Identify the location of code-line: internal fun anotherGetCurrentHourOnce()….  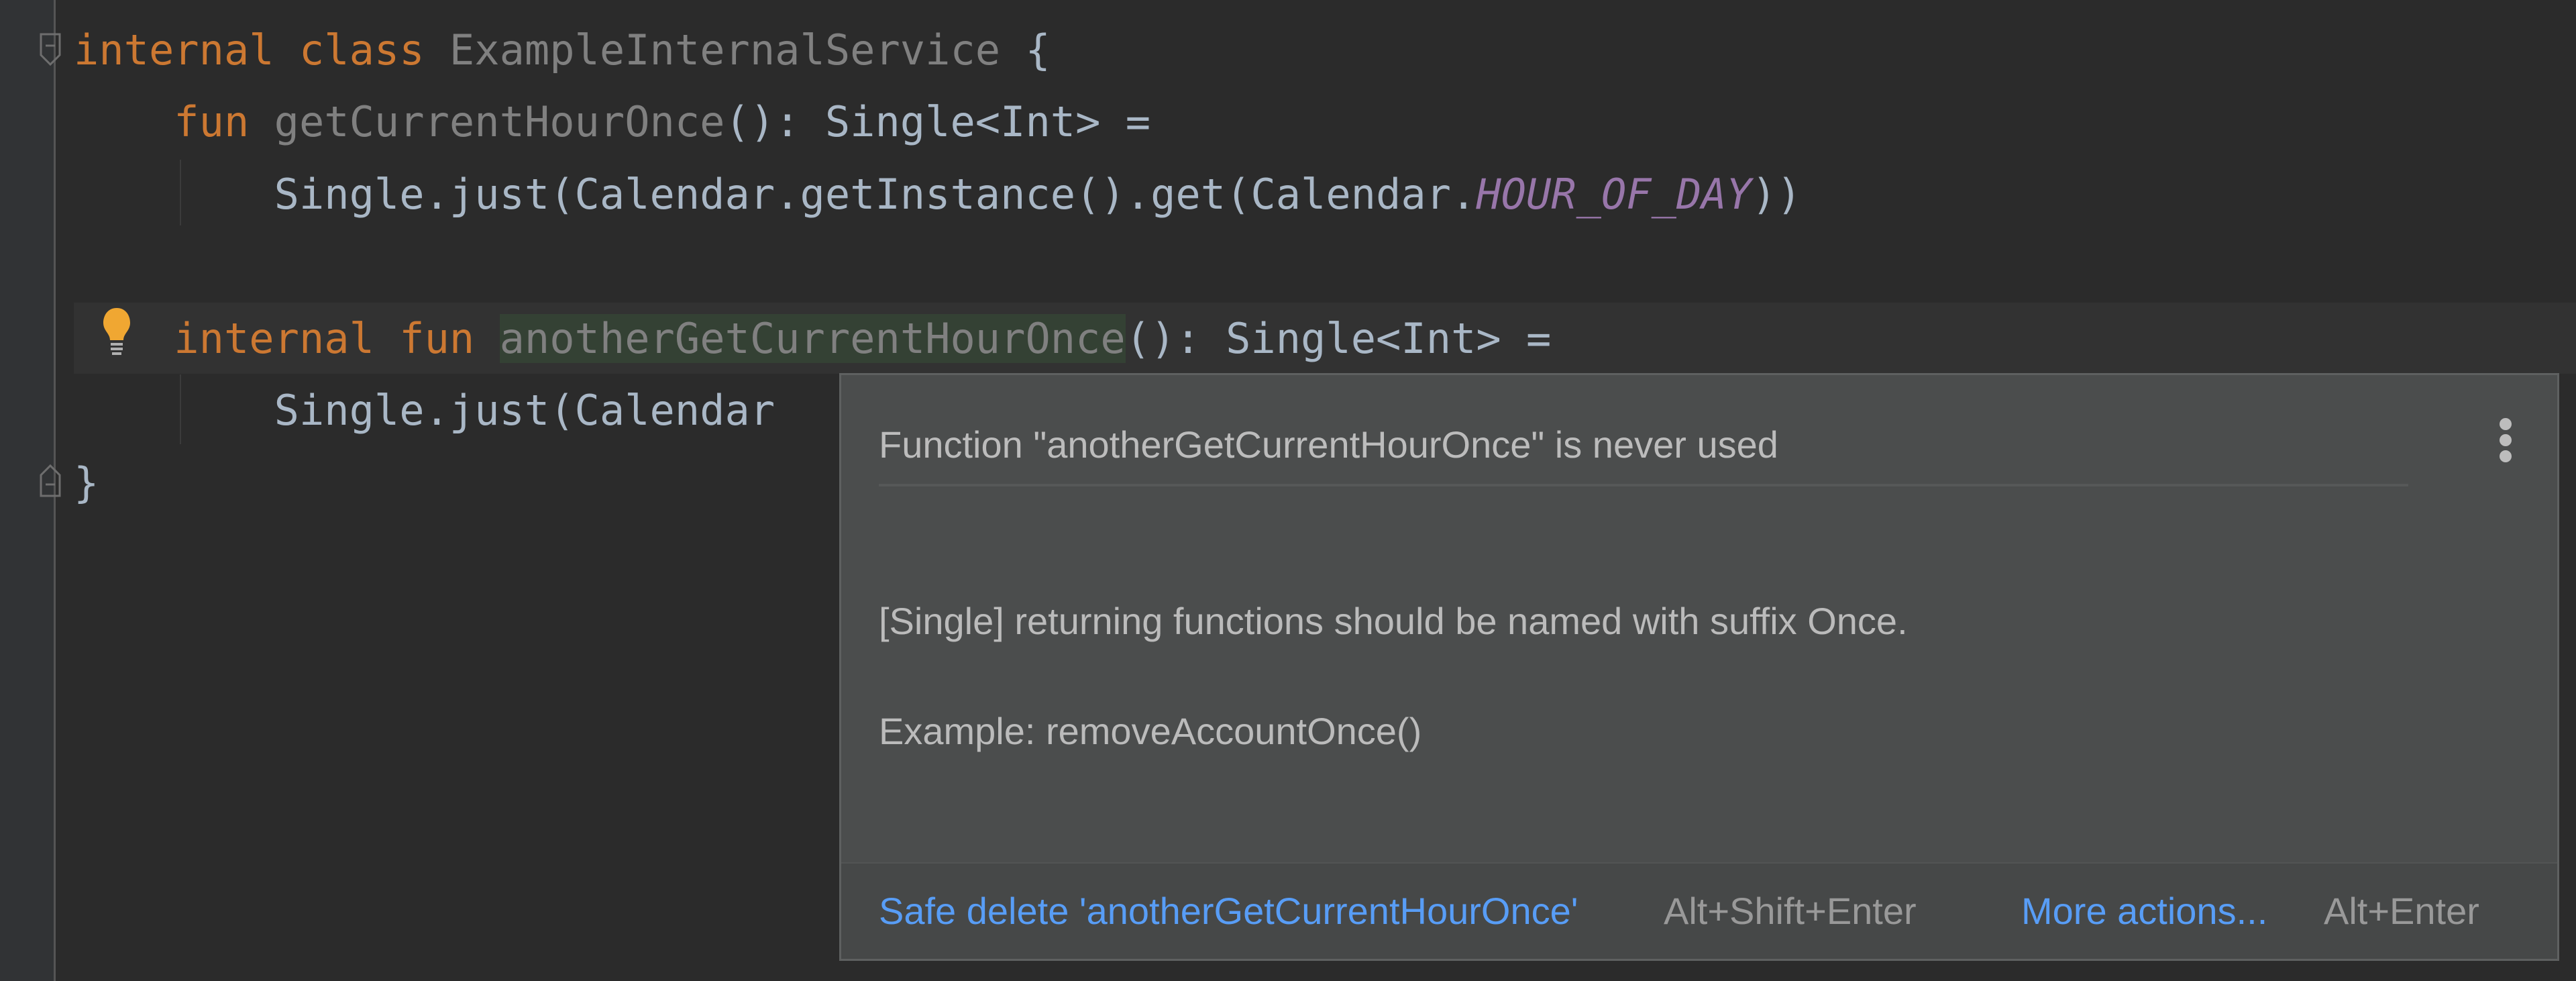
(812, 339).